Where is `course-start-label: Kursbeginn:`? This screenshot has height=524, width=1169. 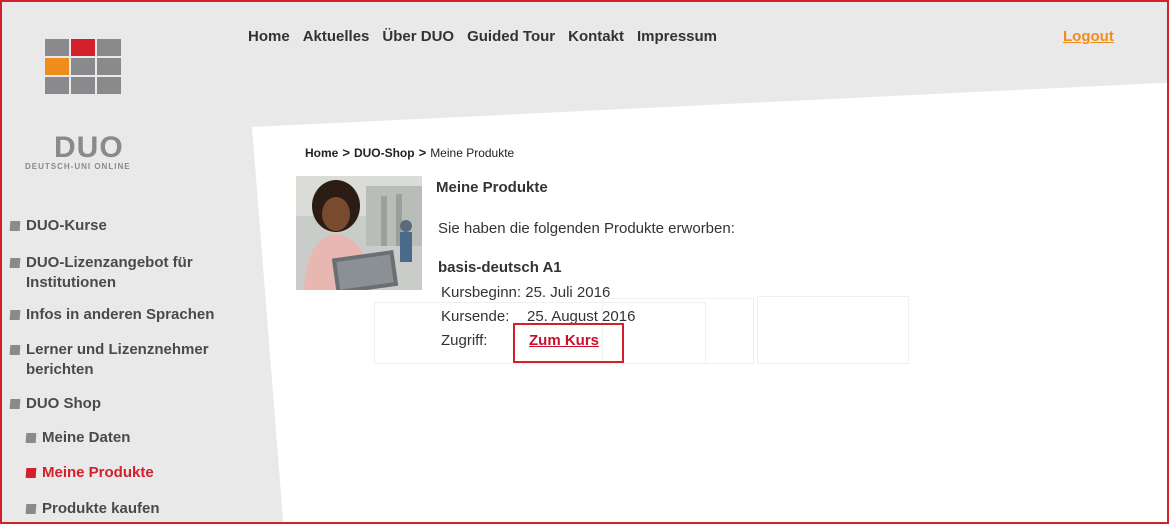
course-start-label: Kursbeginn: is located at coordinates (481, 292).